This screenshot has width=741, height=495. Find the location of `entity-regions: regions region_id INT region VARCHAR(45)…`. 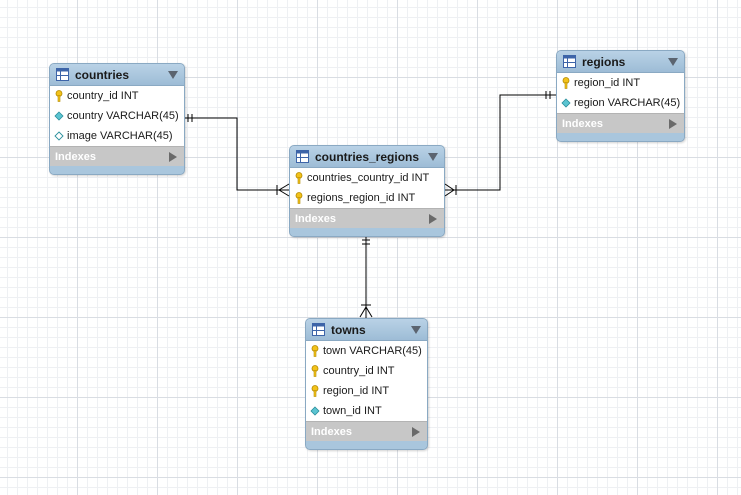

entity-regions: regions region_id INT region VARCHAR(45)… is located at coordinates (620, 96).